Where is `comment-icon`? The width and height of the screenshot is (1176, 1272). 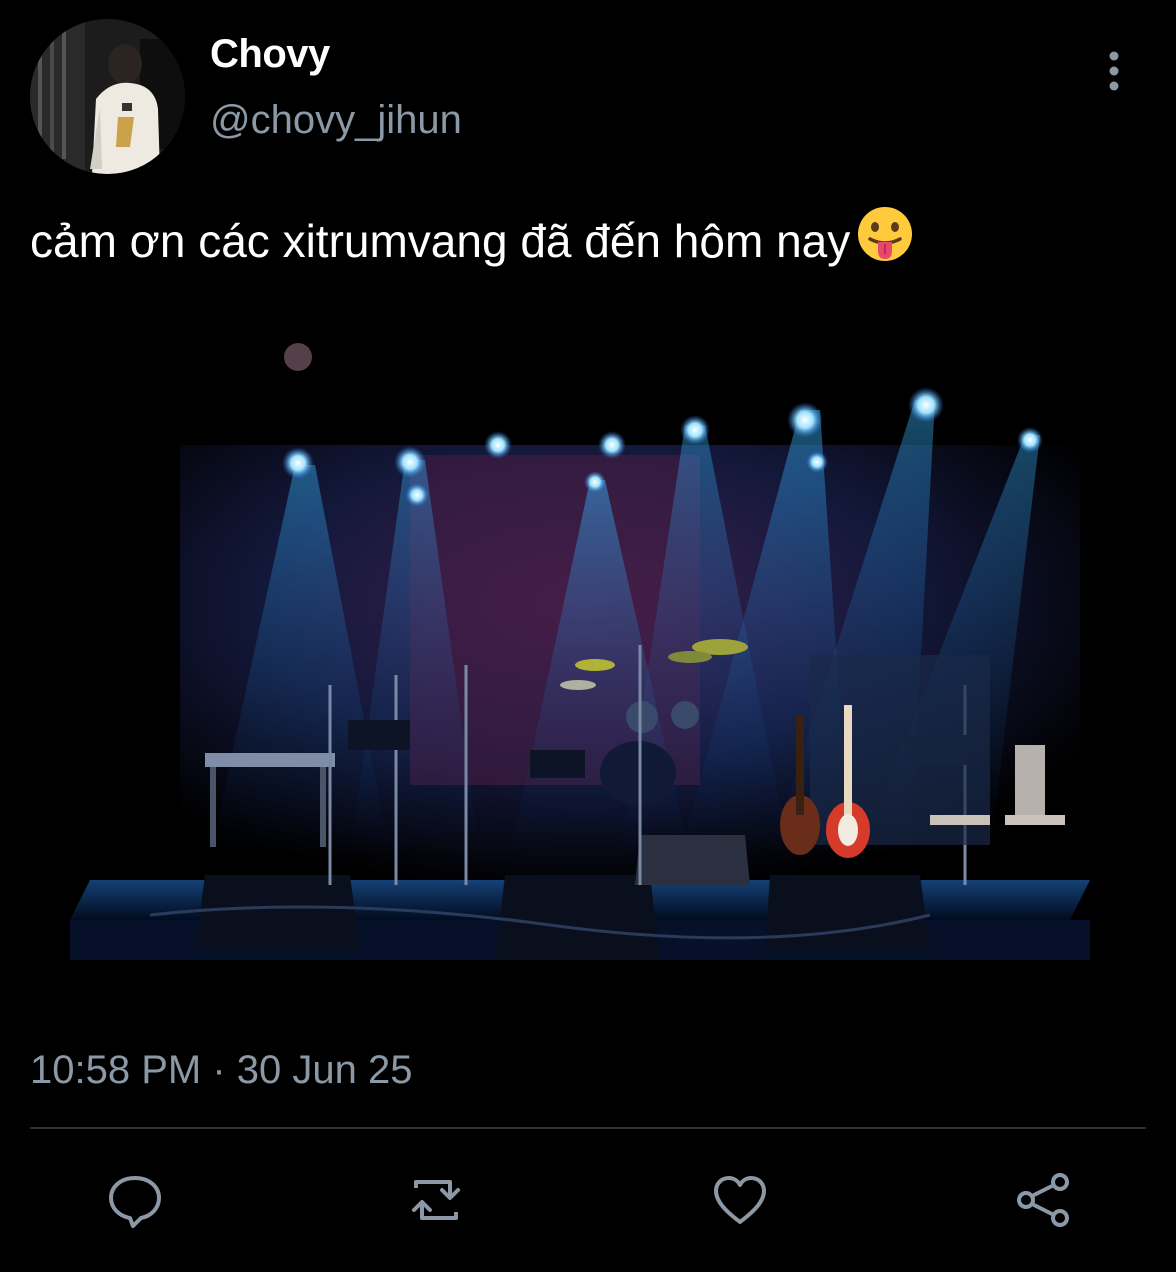 comment-icon is located at coordinates (135, 1202).